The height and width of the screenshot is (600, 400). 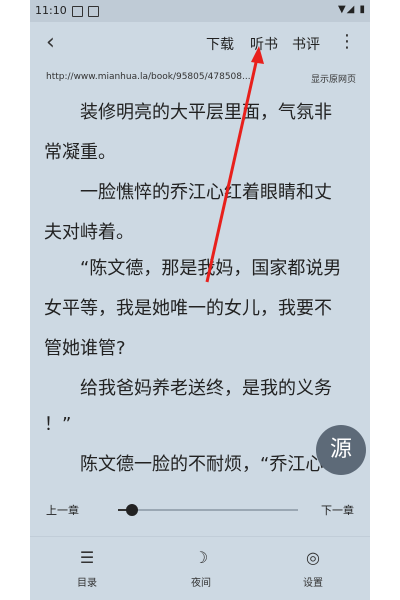 What do you see at coordinates (193, 268) in the screenshot?
I see `text-line: “陈文德，那是我妈，国家都说男` at bounding box center [193, 268].